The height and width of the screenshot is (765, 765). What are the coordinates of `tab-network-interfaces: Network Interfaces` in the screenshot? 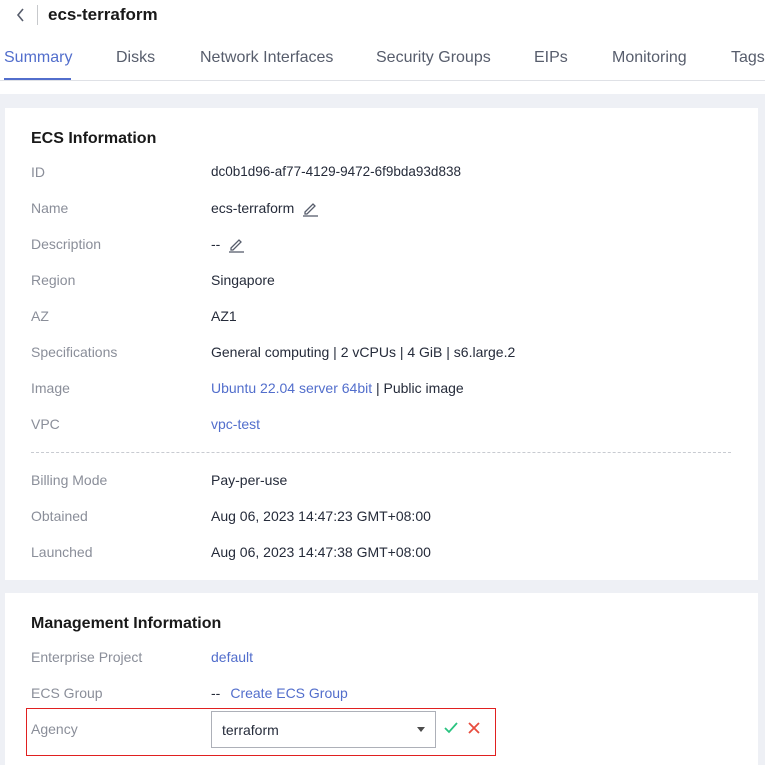 It's located at (266, 58).